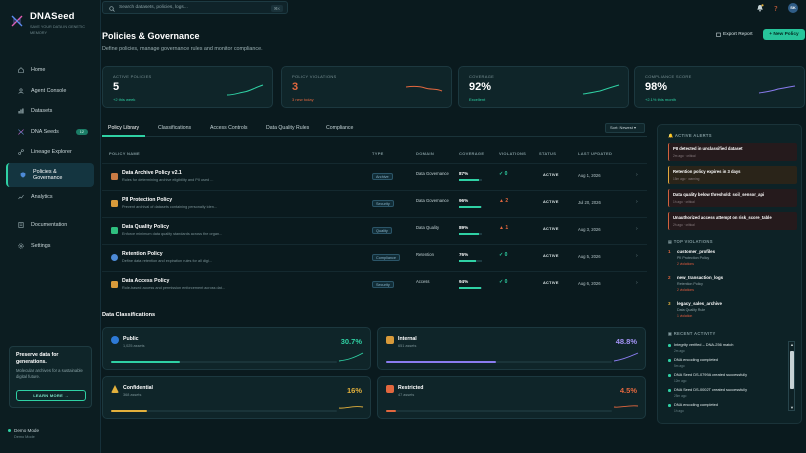  What do you see at coordinates (339, 128) in the screenshot?
I see `tab-compliance: Compliance` at bounding box center [339, 128].